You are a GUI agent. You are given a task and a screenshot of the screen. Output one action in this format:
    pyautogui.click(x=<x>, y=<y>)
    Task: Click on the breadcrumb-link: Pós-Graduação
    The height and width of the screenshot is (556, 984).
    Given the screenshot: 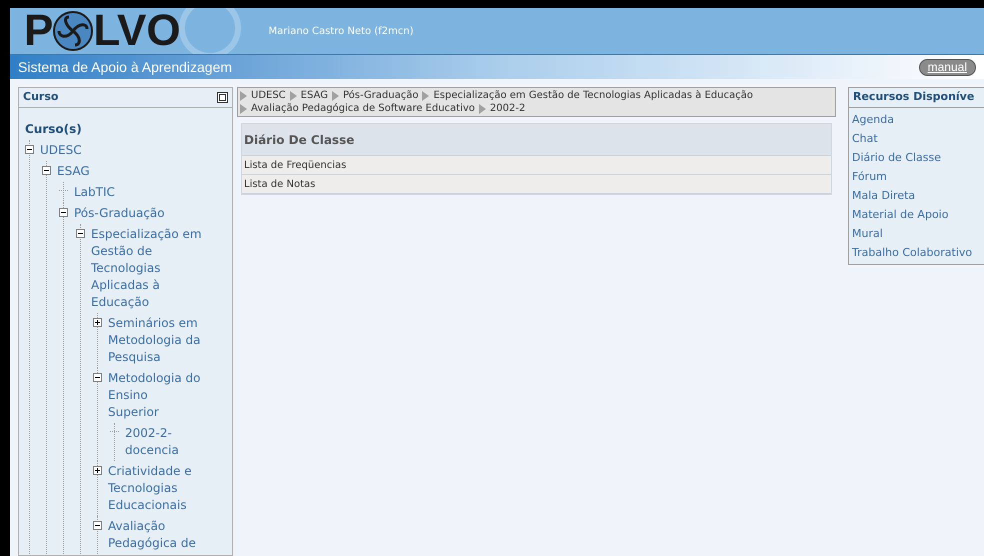 What is the action you would take?
    pyautogui.click(x=380, y=95)
    